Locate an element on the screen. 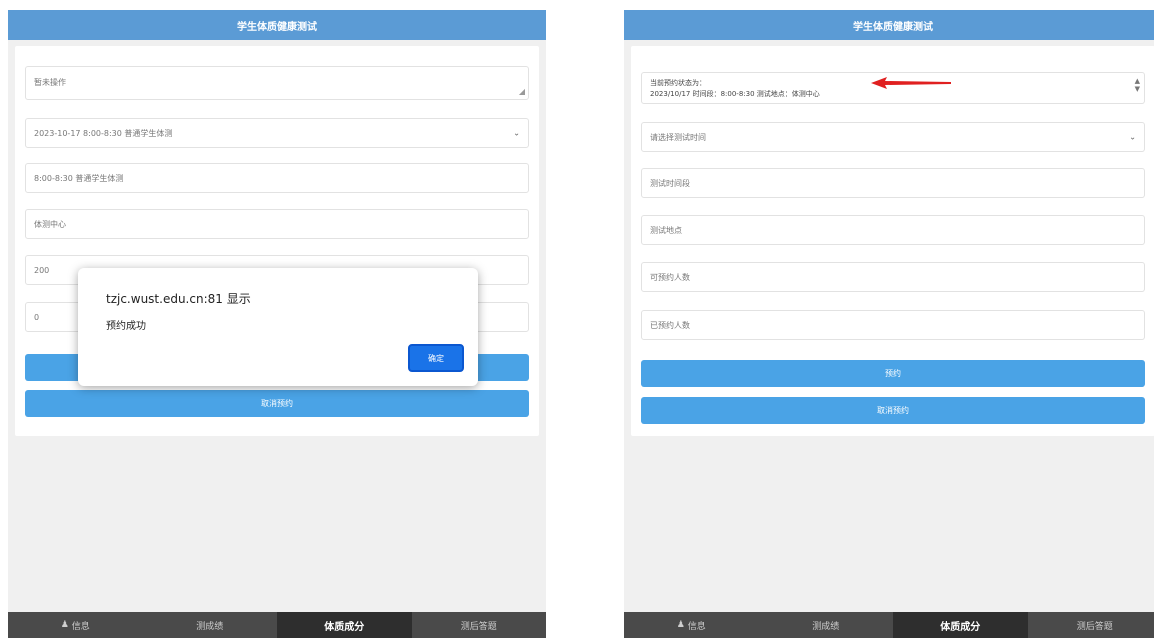 The image size is (1154, 638). booked-count-field: 已预约人数 is located at coordinates (893, 325).